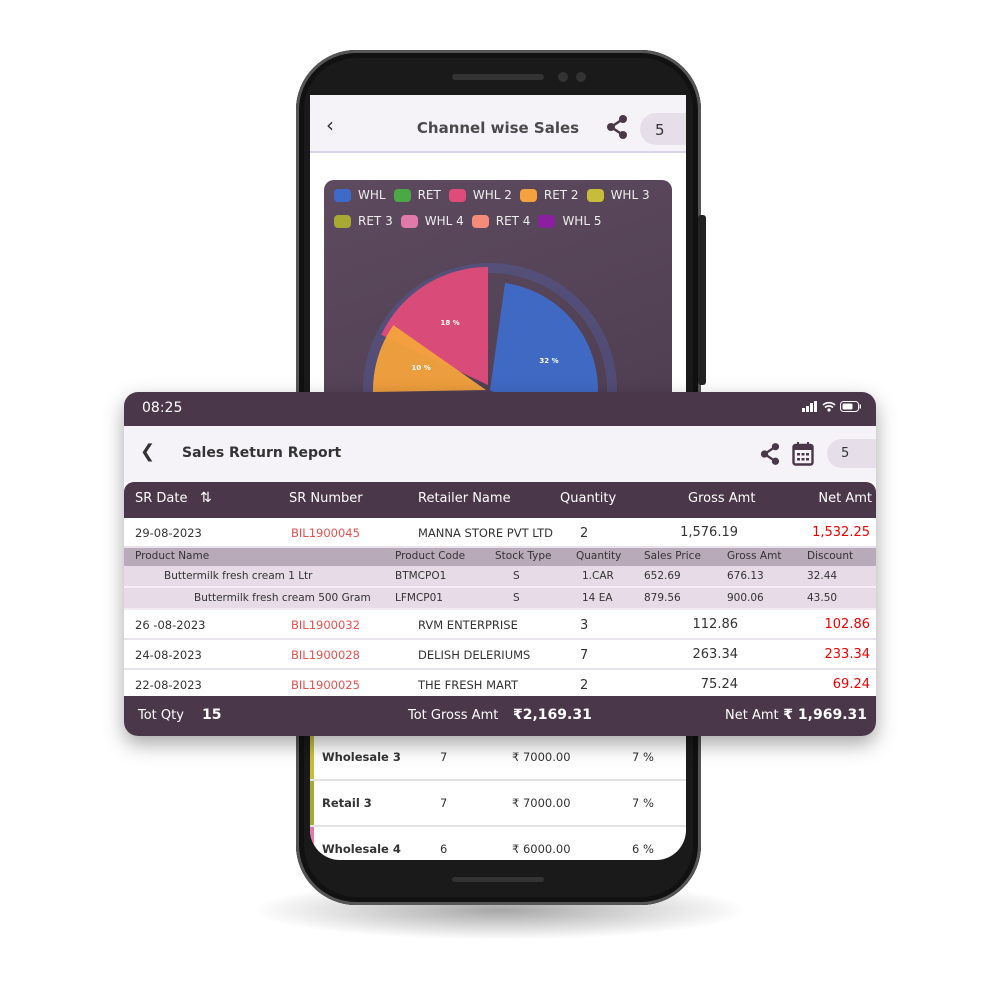  What do you see at coordinates (745, 598) in the screenshot?
I see `sub-cell-gross: 900.06` at bounding box center [745, 598].